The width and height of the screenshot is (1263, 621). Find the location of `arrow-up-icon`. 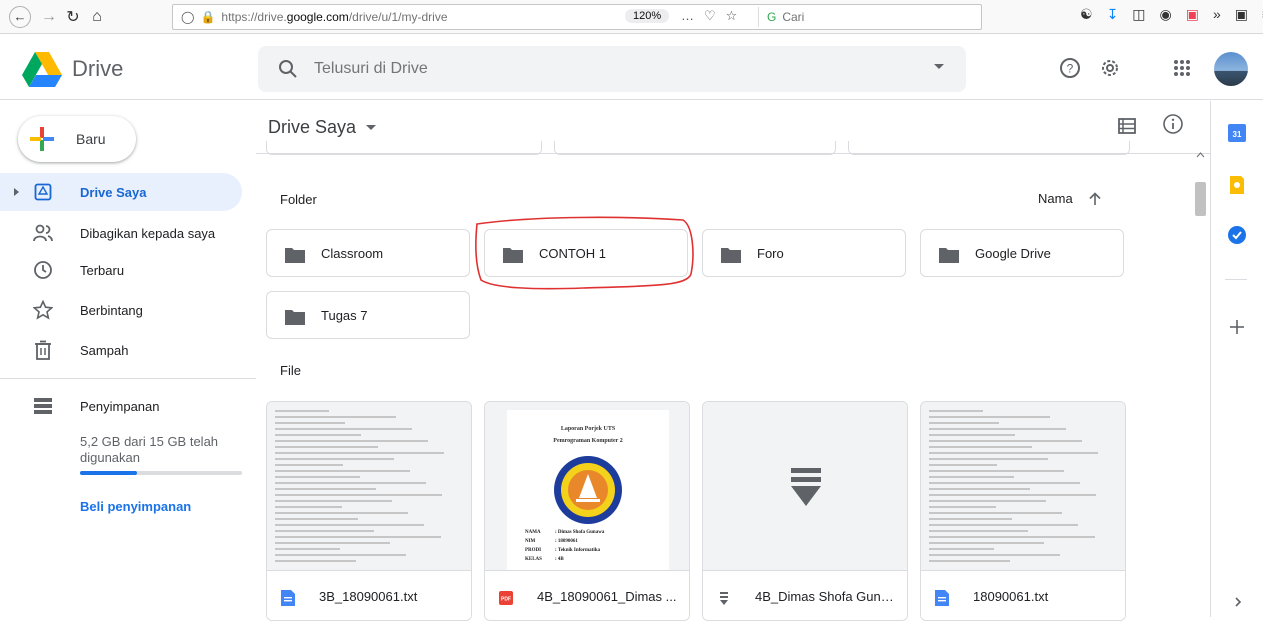

arrow-up-icon is located at coordinates (1095, 198).